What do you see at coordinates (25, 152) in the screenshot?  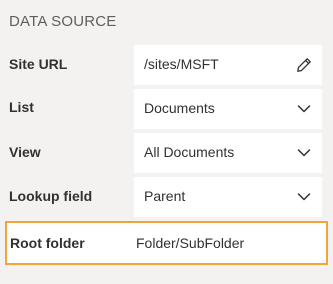 I see `view-label: View` at bounding box center [25, 152].